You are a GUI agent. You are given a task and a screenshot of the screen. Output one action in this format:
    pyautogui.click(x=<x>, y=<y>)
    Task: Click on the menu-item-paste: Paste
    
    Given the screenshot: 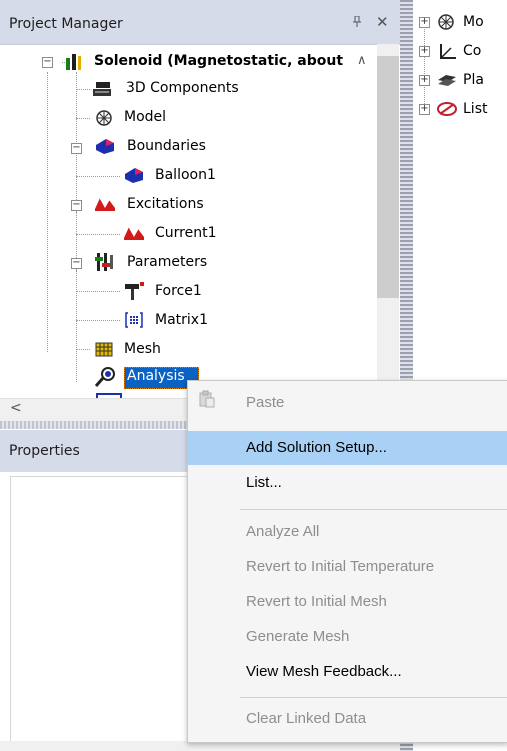 What is the action you would take?
    pyautogui.click(x=347, y=403)
    